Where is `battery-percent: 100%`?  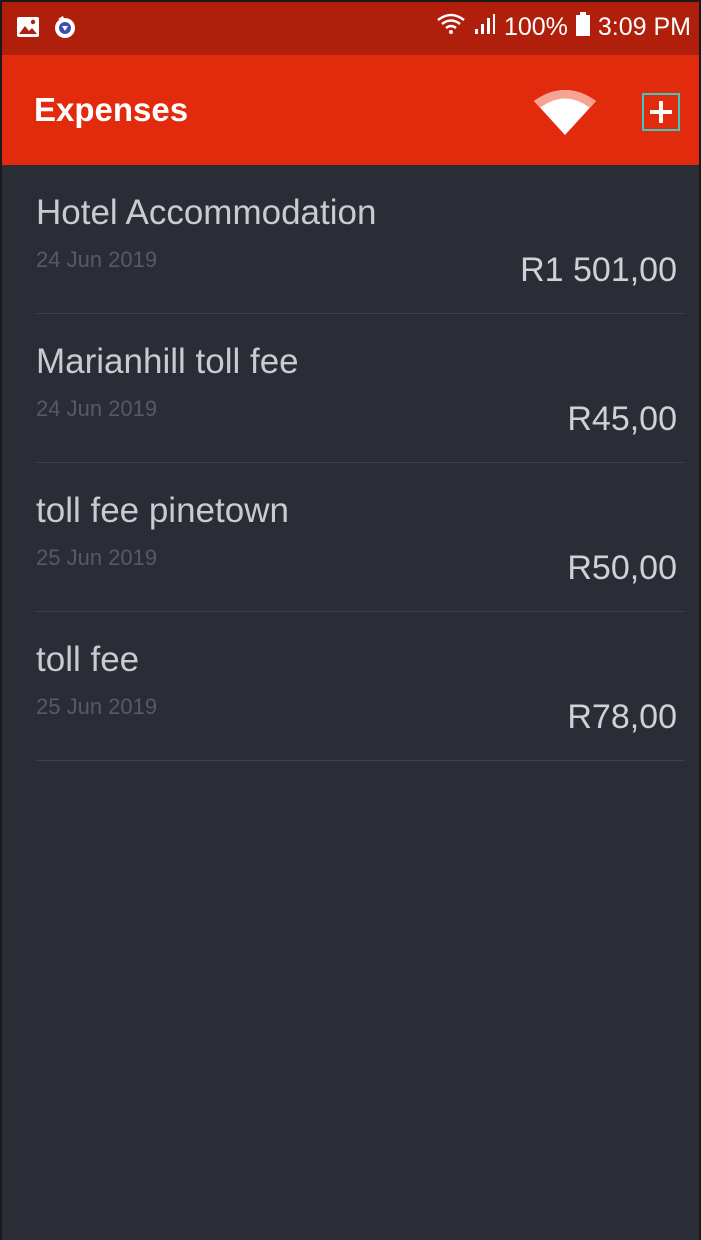 battery-percent: 100% is located at coordinates (535, 27).